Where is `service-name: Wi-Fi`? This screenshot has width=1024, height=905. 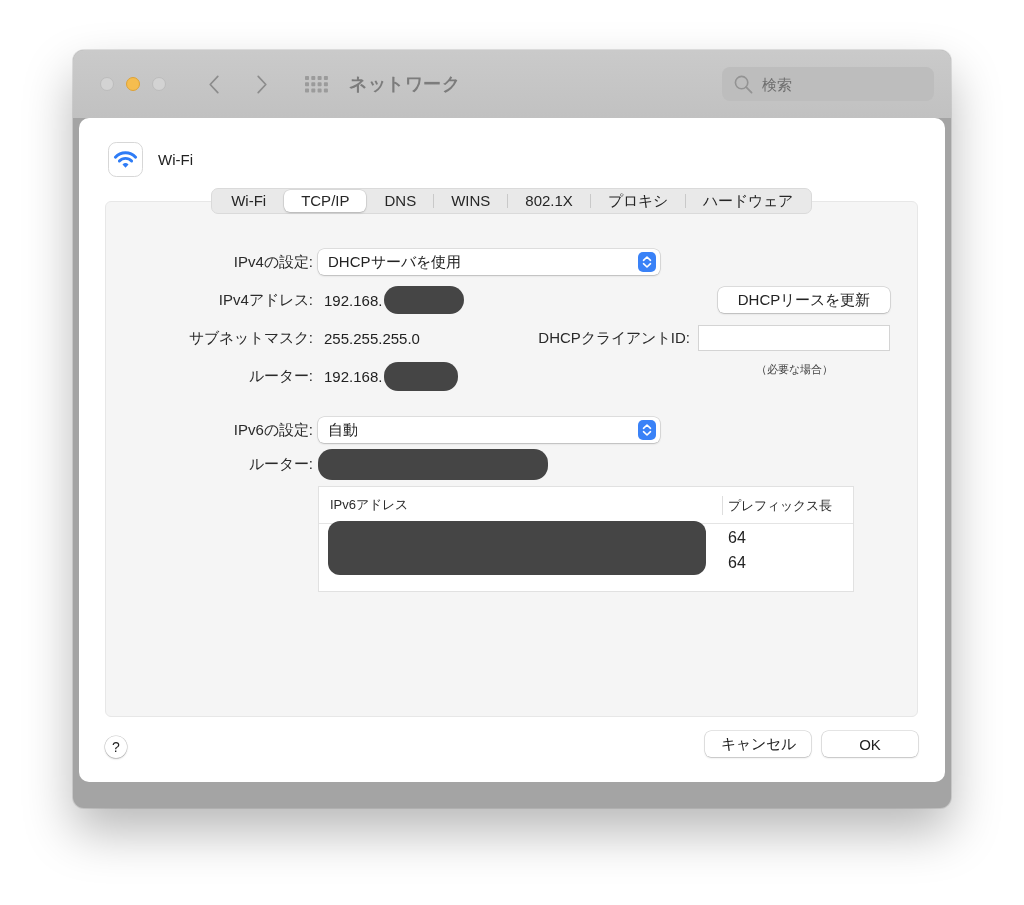
service-name: Wi-Fi is located at coordinates (175, 159).